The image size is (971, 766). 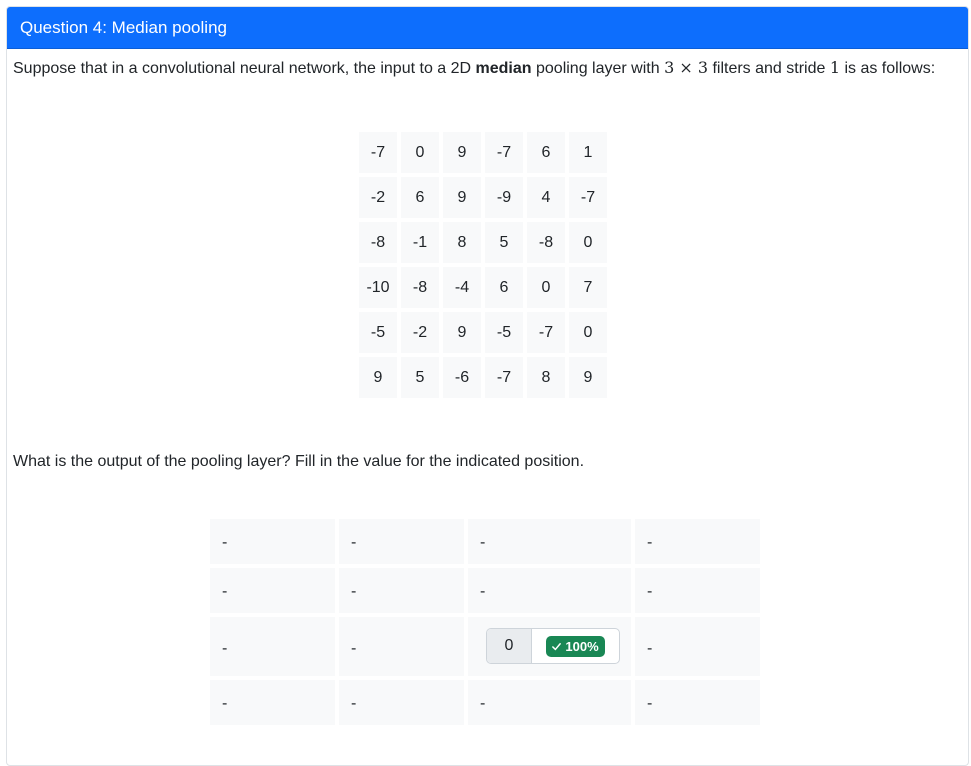 What do you see at coordinates (483, 197) in the screenshot?
I see `input-row: -2 6 9 -9 4 -7` at bounding box center [483, 197].